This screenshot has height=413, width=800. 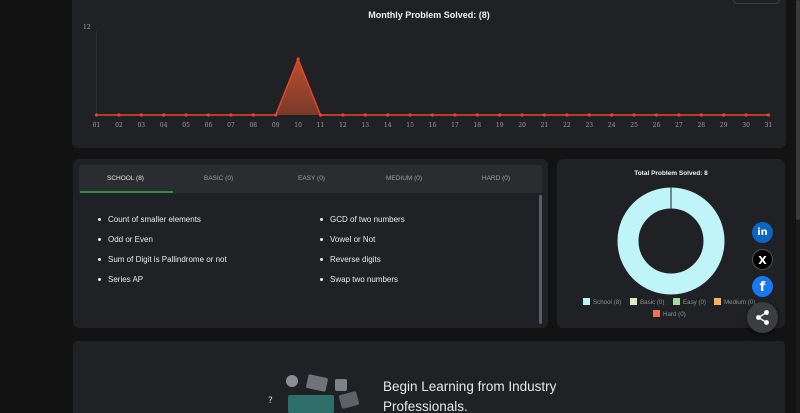 I want to click on x-tick-label: 24, so click(x=612, y=125).